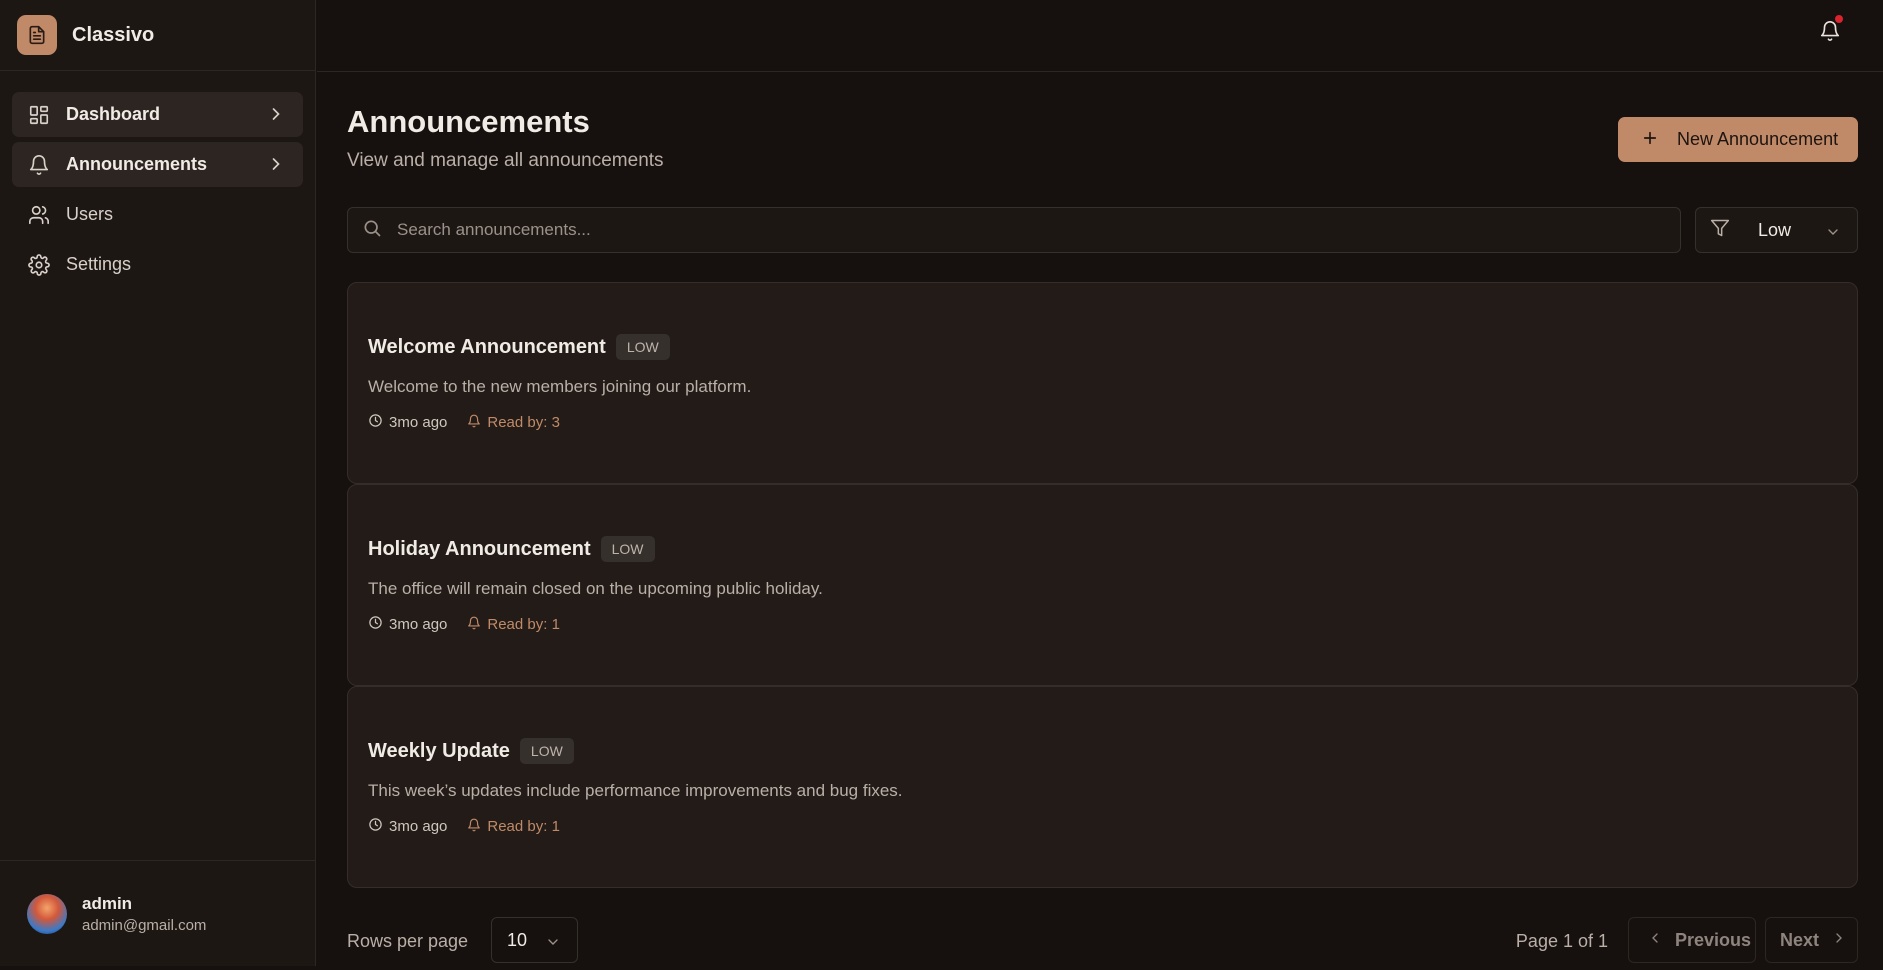 Image resolution: width=1883 pixels, height=970 pixels. What do you see at coordinates (517, 939) in the screenshot?
I see `rows-per-page-value: 10` at bounding box center [517, 939].